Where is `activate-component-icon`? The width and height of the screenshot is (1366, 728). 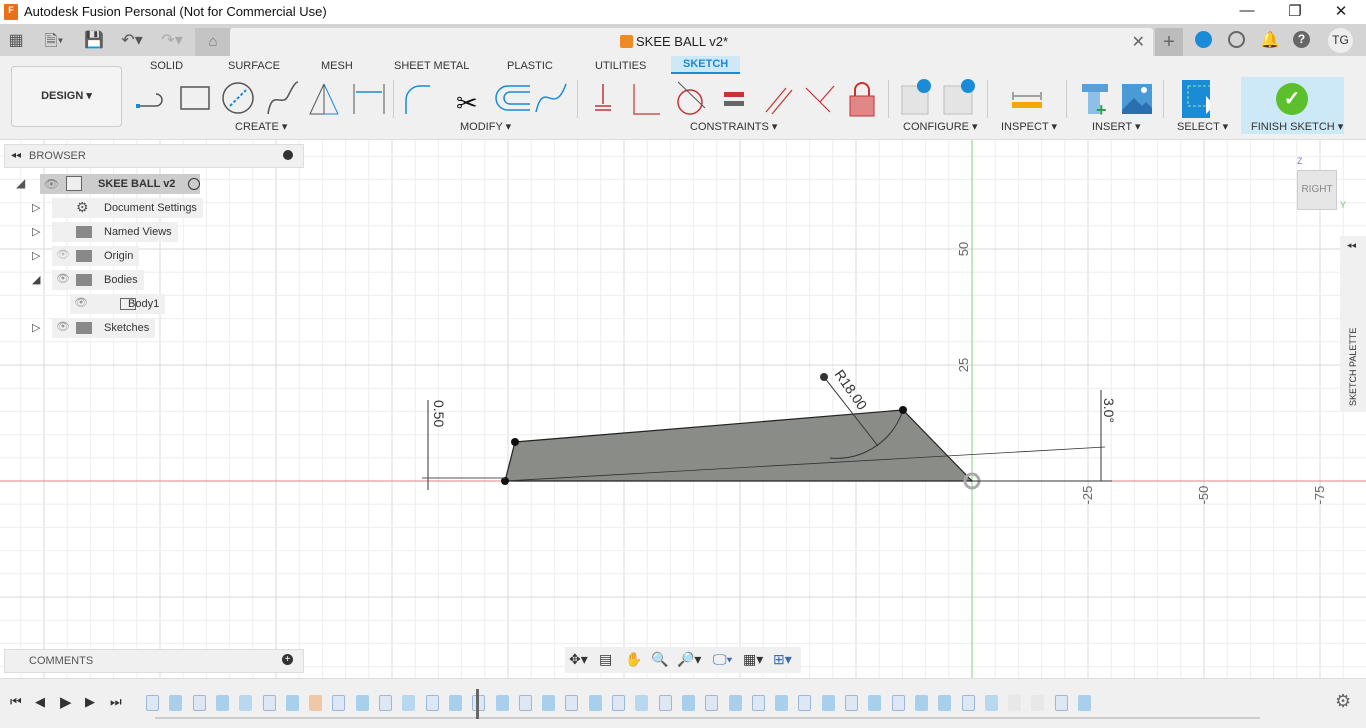 activate-component-icon is located at coordinates (194, 184).